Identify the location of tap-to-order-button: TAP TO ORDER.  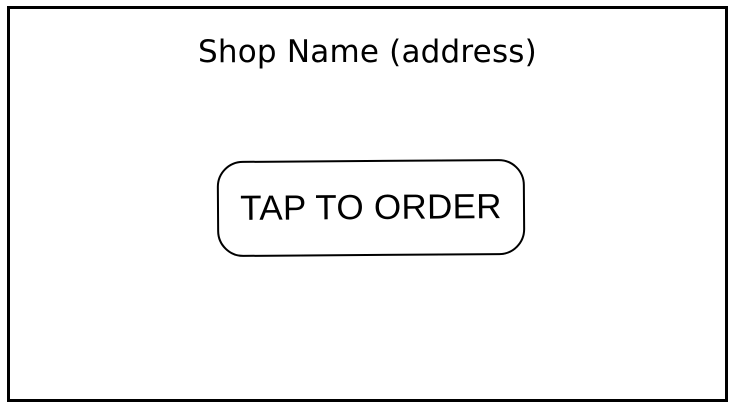
(371, 208).